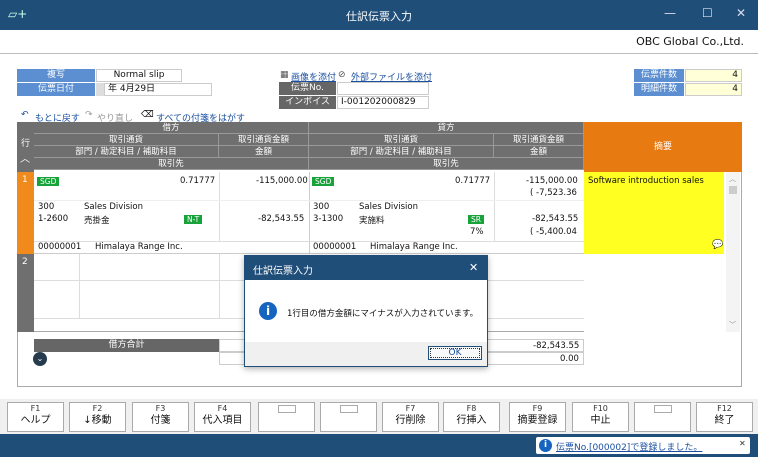 The width and height of the screenshot is (758, 457). Describe the element at coordinates (732, 325) in the screenshot. I see `scroll-down-icon: ﹀` at that location.